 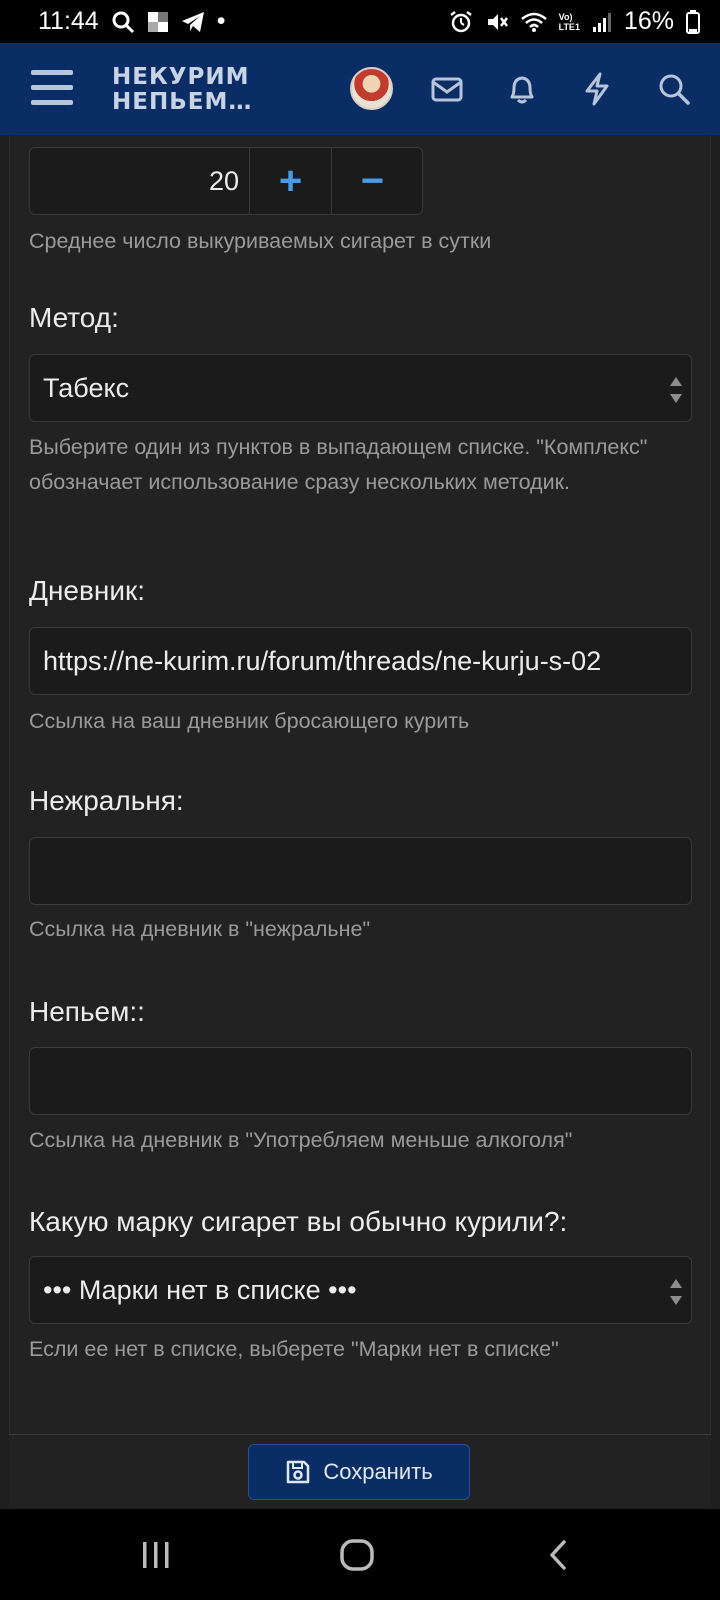 What do you see at coordinates (156, 1557) in the screenshot?
I see `recent-apps-icon` at bounding box center [156, 1557].